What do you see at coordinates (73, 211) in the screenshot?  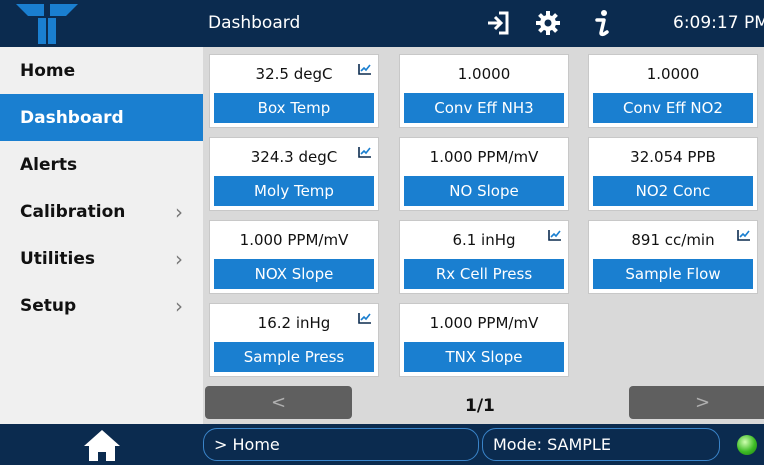 I see `sidebar-item-label: Calibration` at bounding box center [73, 211].